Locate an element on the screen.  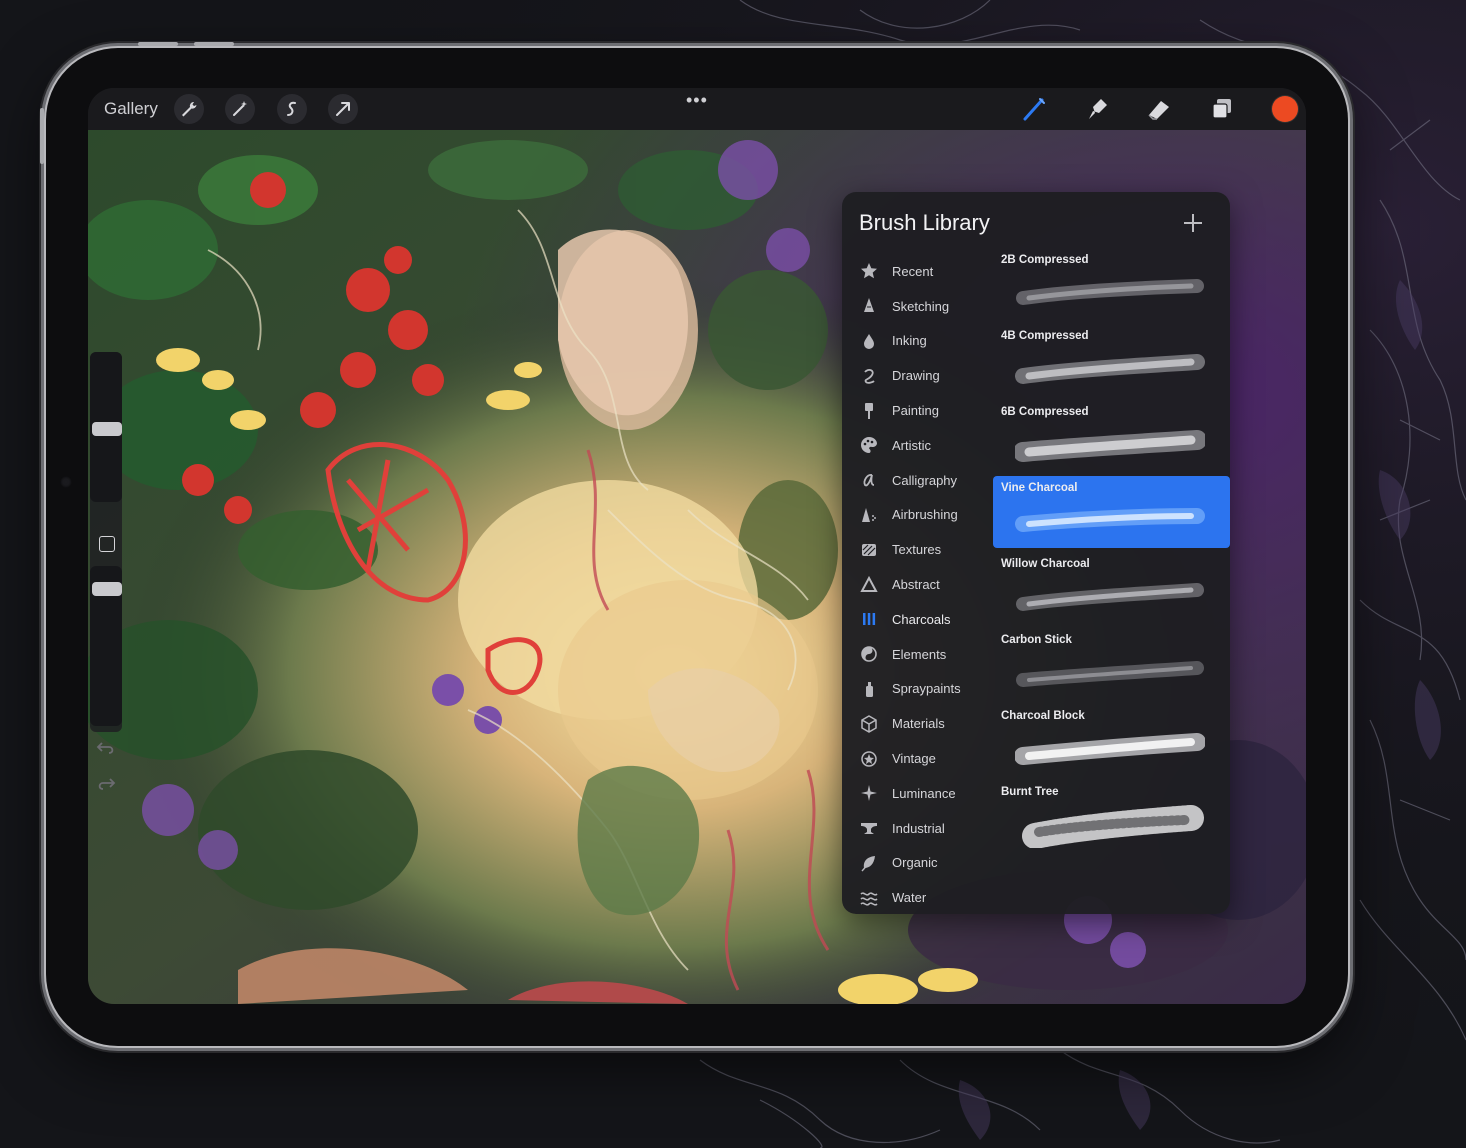
brush-set-item-textures: Textures is located at coordinates (928, 549).